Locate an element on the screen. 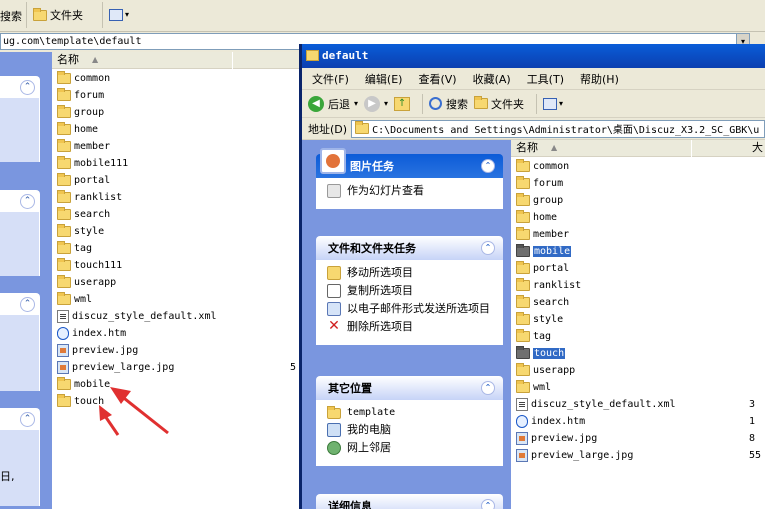 This screenshot has height=509, width=765. file-tasks-header: 文件和文件夹任务 ⌃ is located at coordinates (409, 248).